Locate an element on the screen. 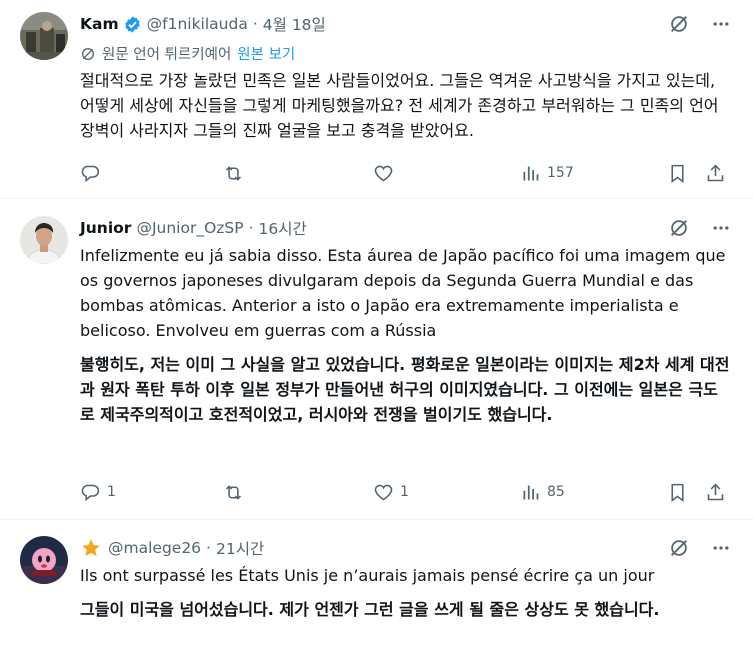 Image resolution: width=753 pixels, height=645 pixels. like-button is located at coordinates (383, 173).